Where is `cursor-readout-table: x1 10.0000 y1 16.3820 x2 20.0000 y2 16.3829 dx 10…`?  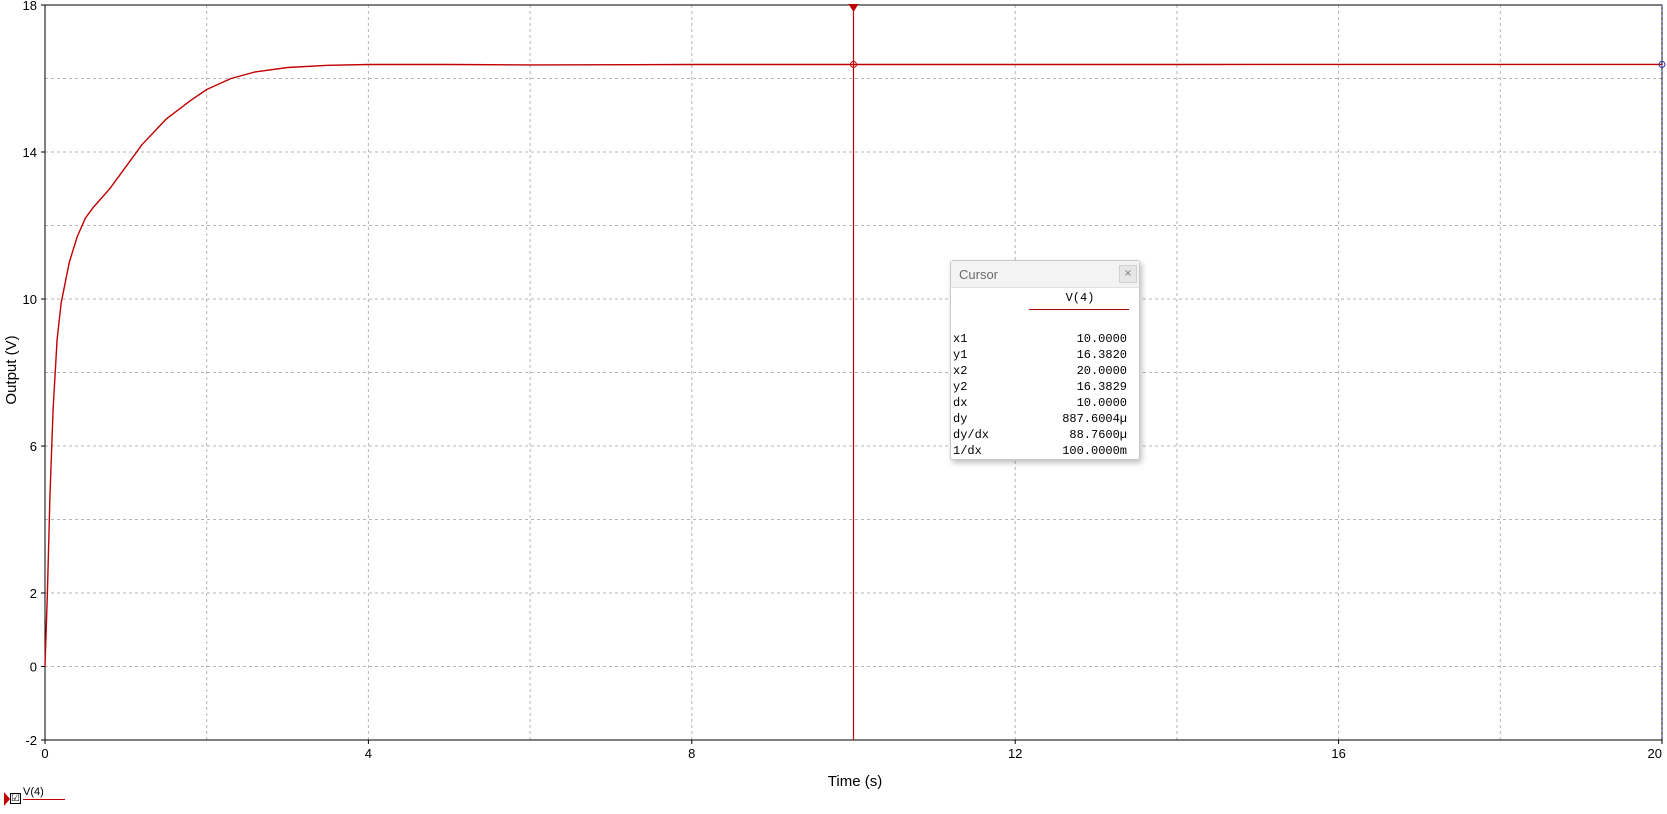 cursor-readout-table: x1 10.0000 y1 16.3820 x2 20.0000 y2 16.3829 dx 10… is located at coordinates (1044, 395).